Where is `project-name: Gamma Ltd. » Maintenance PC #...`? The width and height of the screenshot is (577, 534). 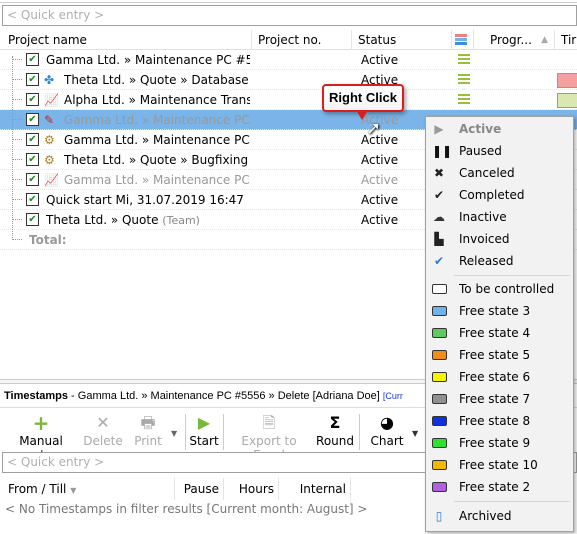 project-name: Gamma Ltd. » Maintenance PC #... is located at coordinates (157, 140).